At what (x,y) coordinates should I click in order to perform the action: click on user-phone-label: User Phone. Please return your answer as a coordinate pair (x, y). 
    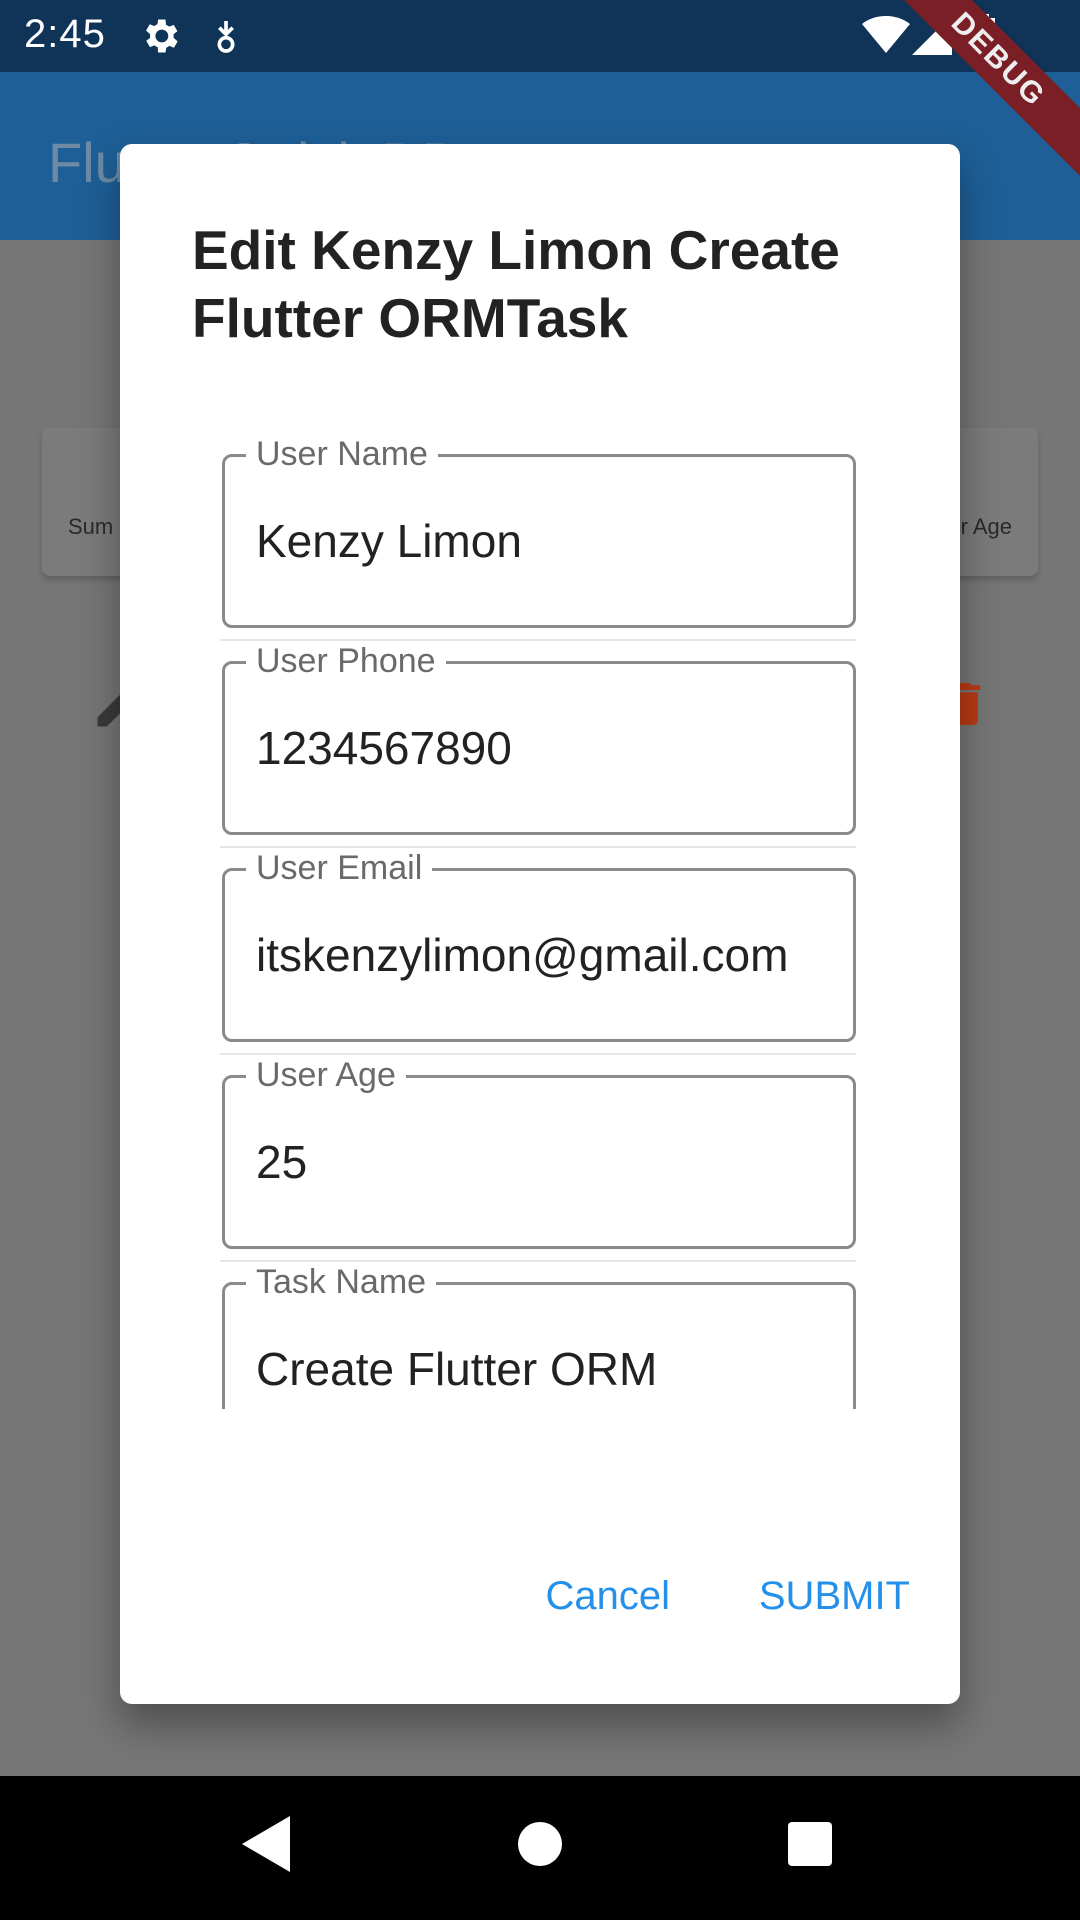
    Looking at the image, I should click on (346, 661).